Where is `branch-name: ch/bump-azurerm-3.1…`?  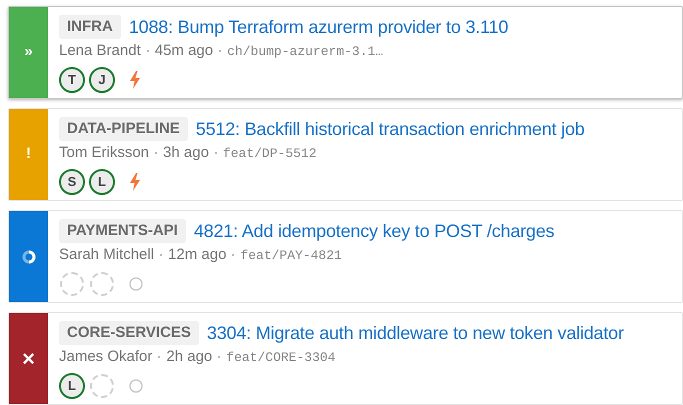
branch-name: ch/bump-azurerm-3.1… is located at coordinates (305, 51).